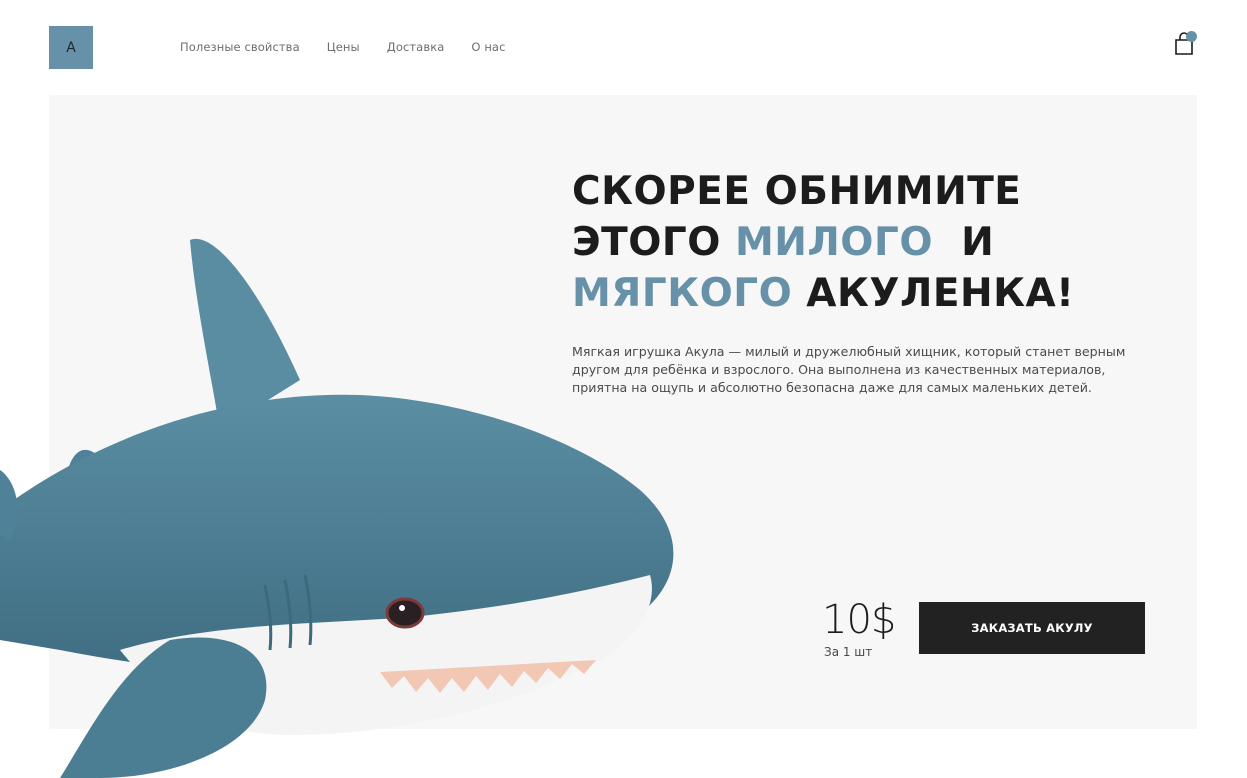  Describe the element at coordinates (1191, 36) in the screenshot. I see `cart-badge` at that location.